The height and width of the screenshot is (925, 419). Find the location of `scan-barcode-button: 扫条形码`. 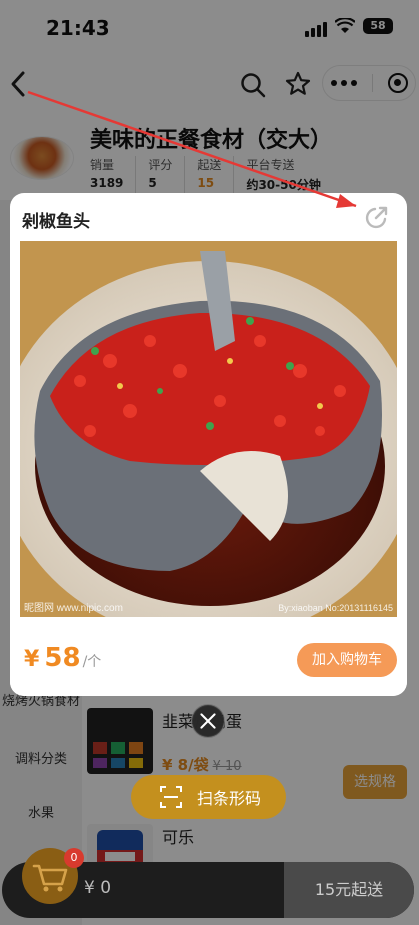

scan-barcode-button: 扫条形码 is located at coordinates (208, 797).